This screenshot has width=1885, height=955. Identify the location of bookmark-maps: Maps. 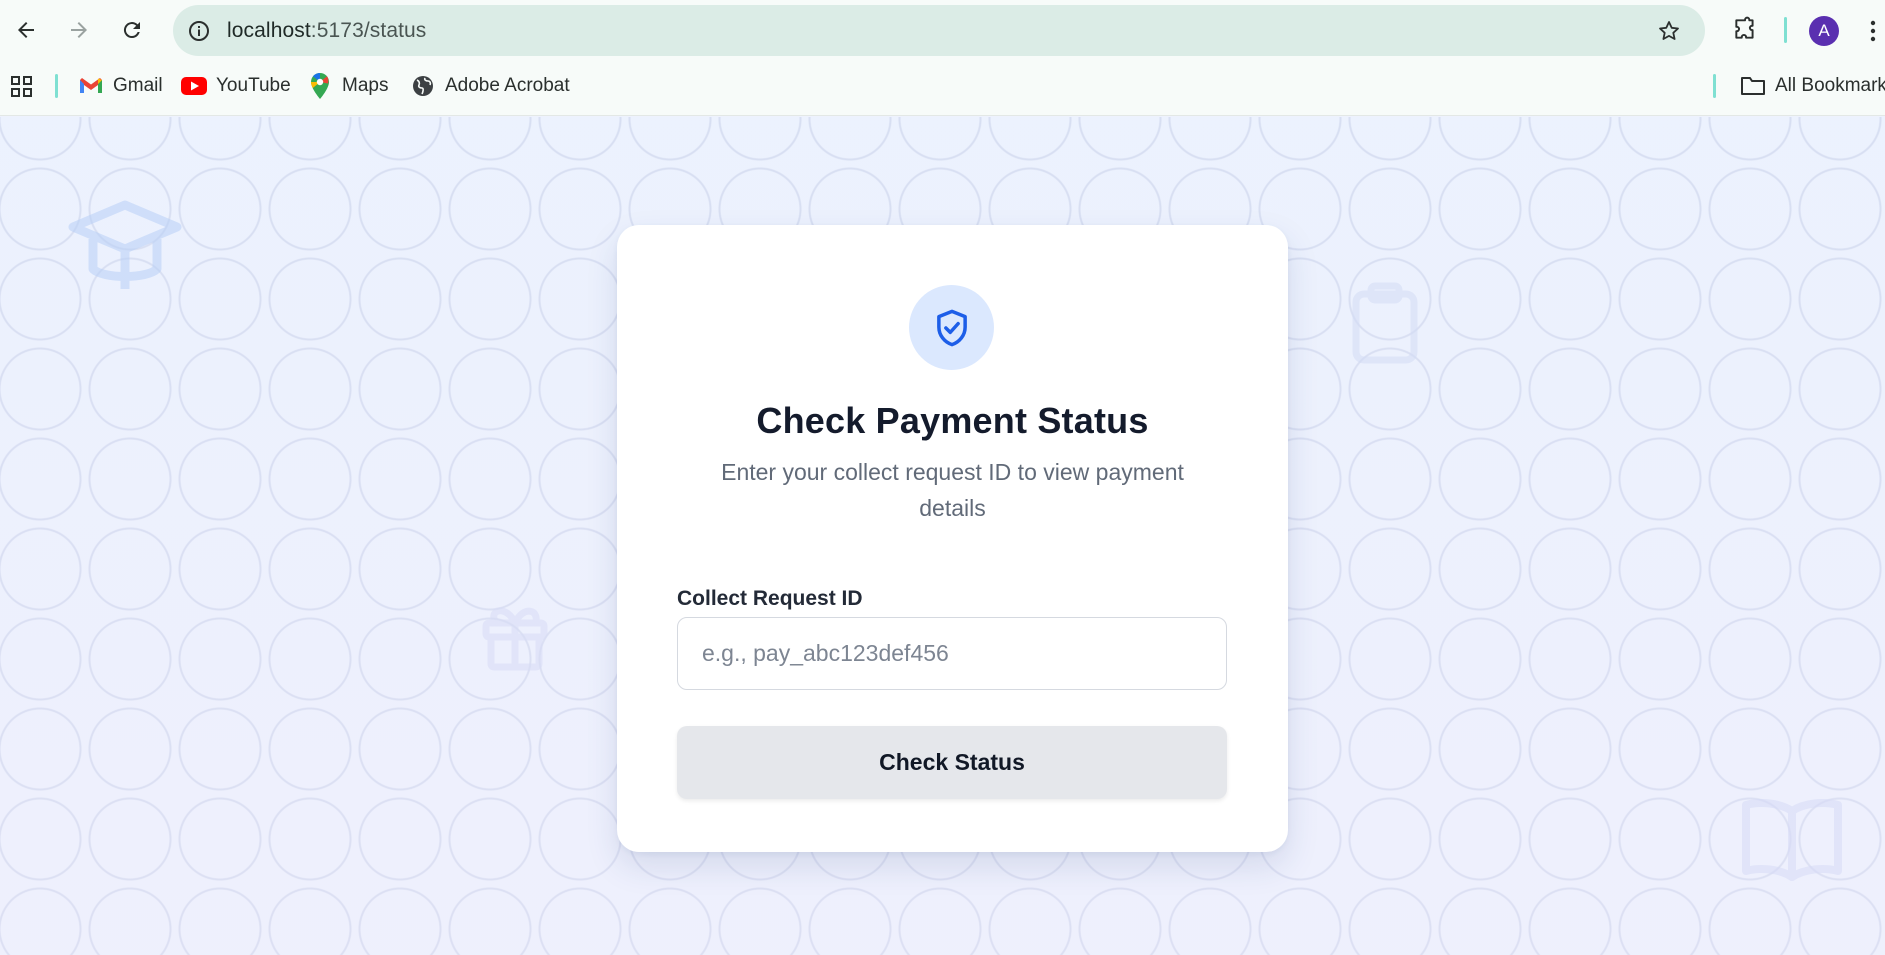
(347, 86).